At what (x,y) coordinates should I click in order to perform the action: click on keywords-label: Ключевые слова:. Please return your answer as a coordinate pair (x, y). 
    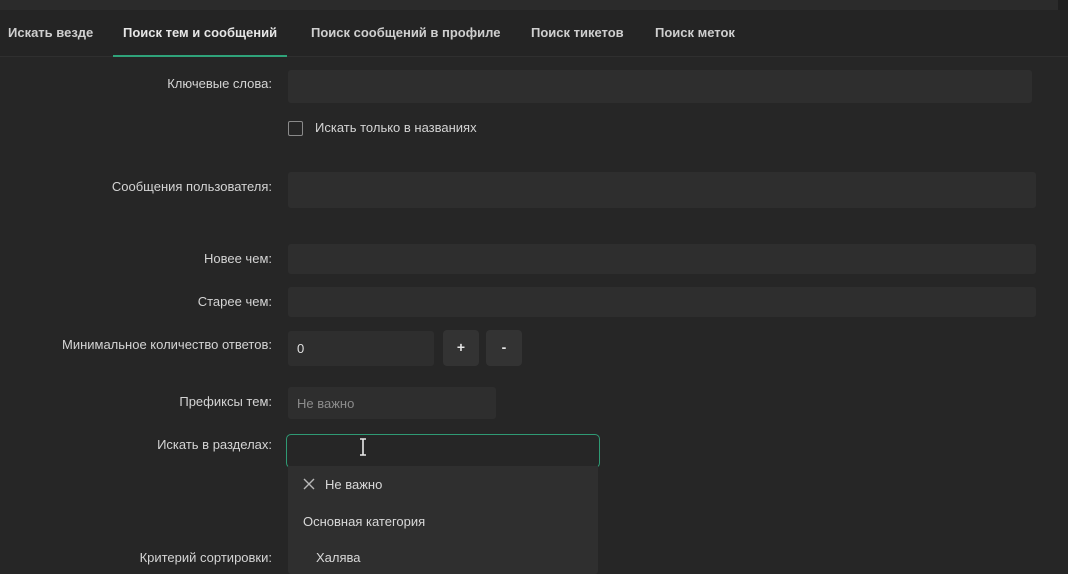
    Looking at the image, I should click on (219, 83).